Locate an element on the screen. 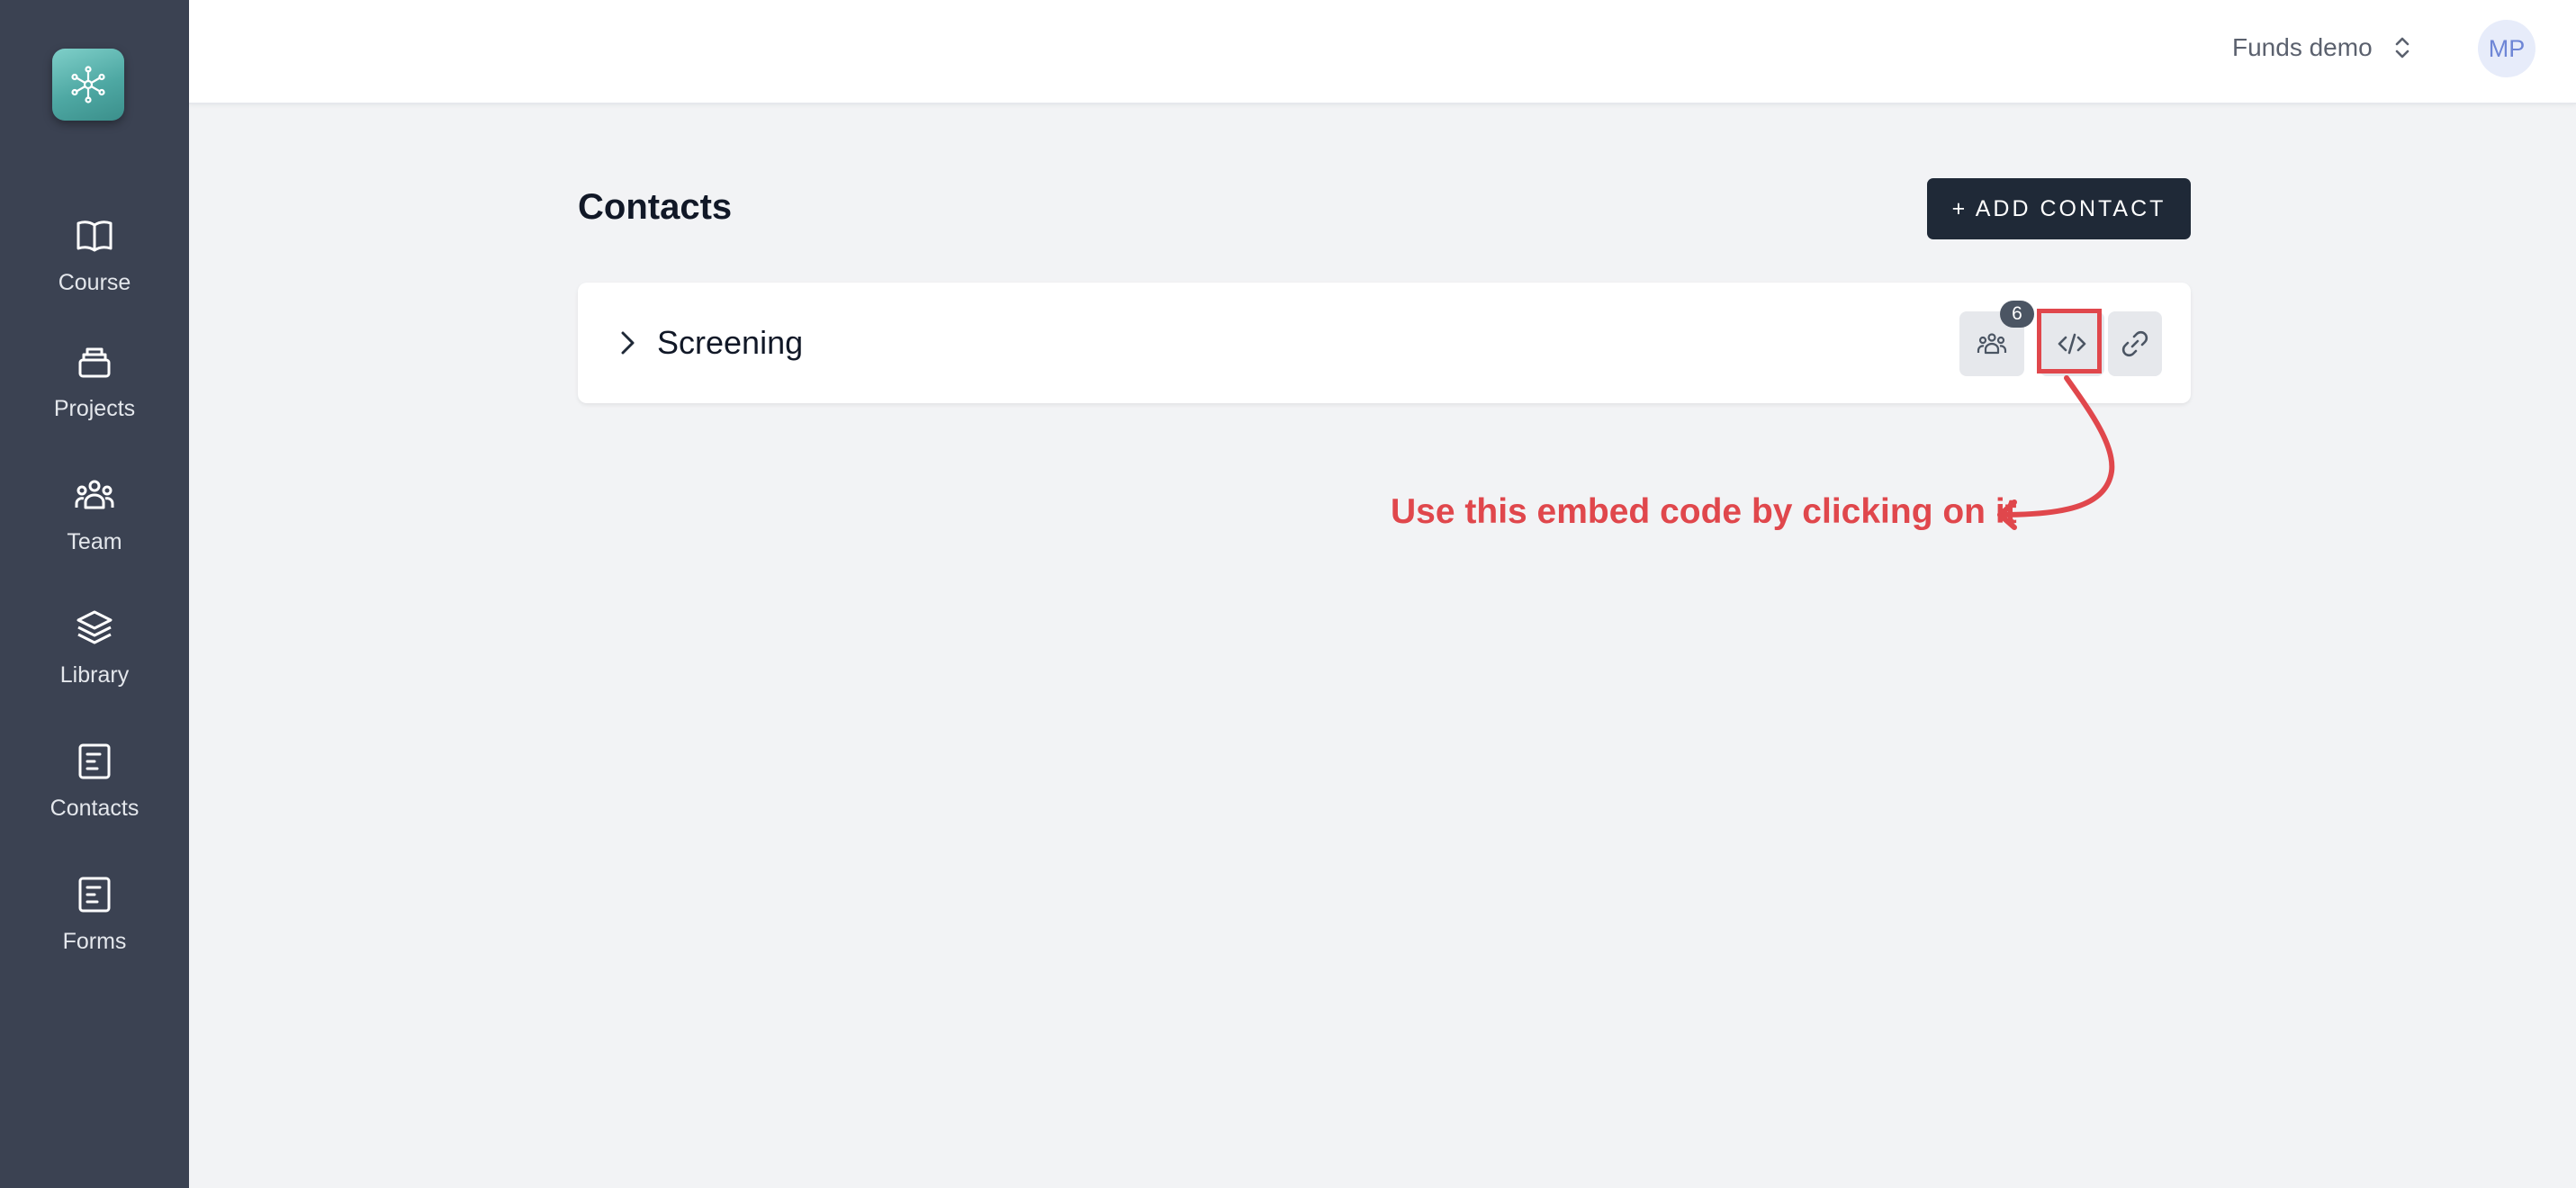  chevron-up-down-icon is located at coordinates (2402, 47).